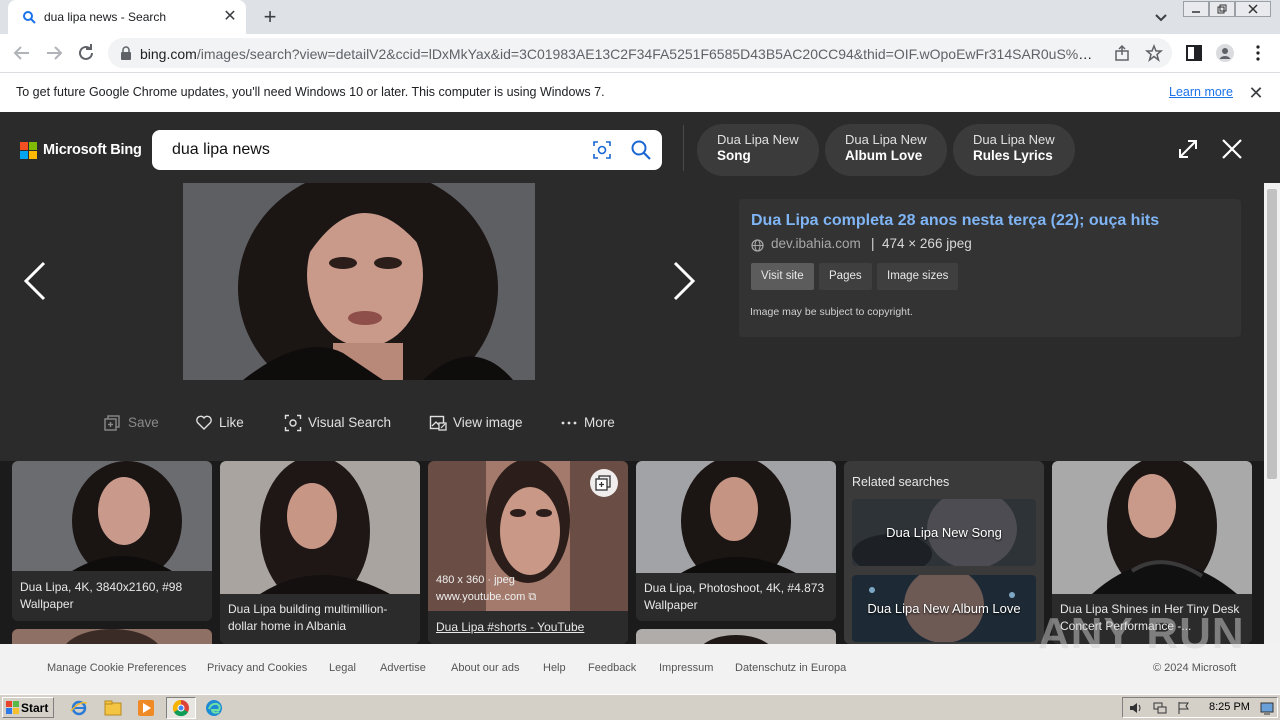 Image resolution: width=1280 pixels, height=720 pixels. What do you see at coordinates (554, 668) in the screenshot?
I see `footer-link-help: Help` at bounding box center [554, 668].